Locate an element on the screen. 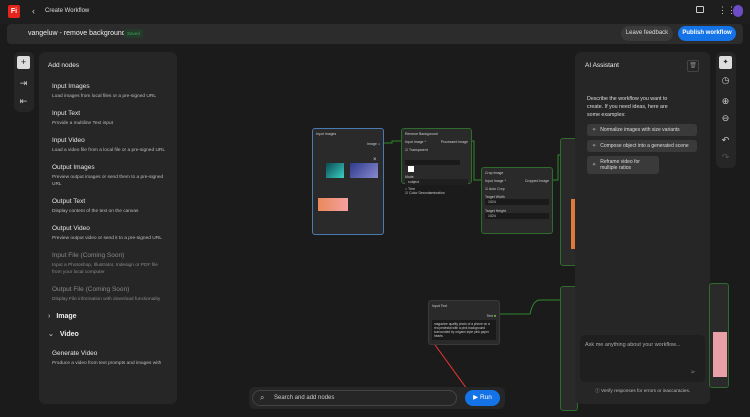 This screenshot has width=750, height=417. output-node-partial is located at coordinates (719, 335).